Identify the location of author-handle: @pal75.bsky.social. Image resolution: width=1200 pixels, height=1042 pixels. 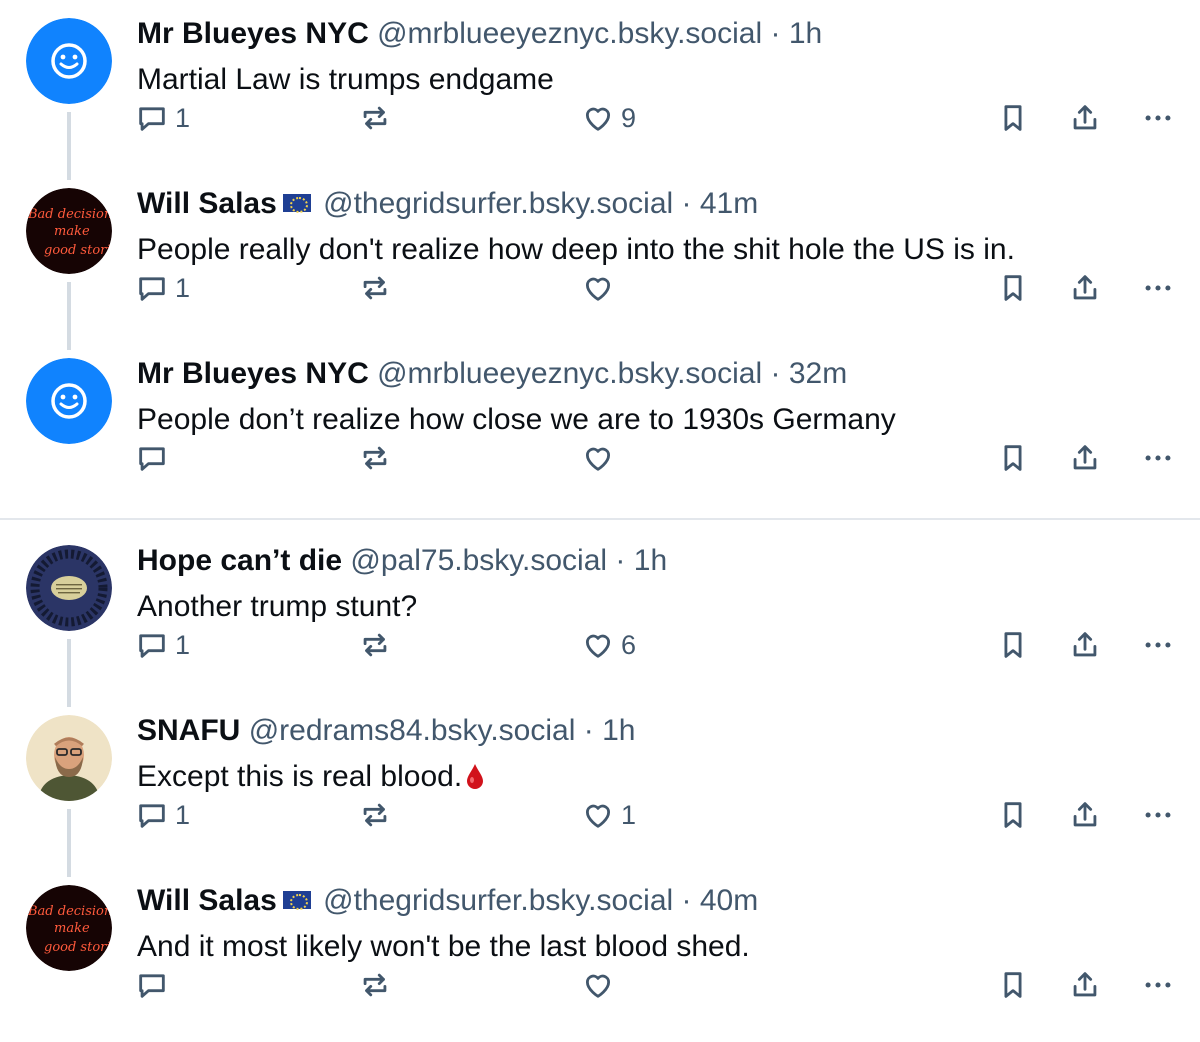
(478, 560).